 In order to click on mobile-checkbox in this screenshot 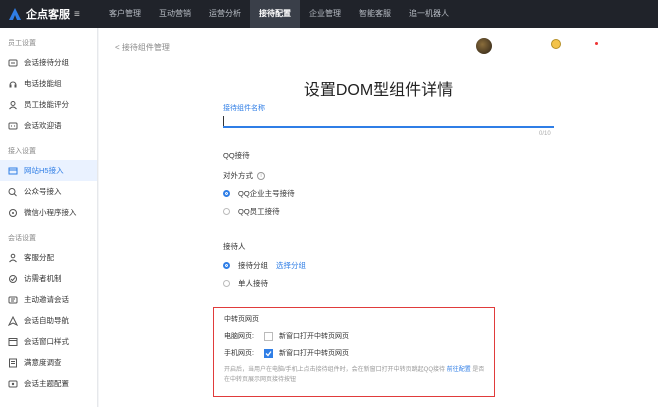, I will do `click(268, 353)`.